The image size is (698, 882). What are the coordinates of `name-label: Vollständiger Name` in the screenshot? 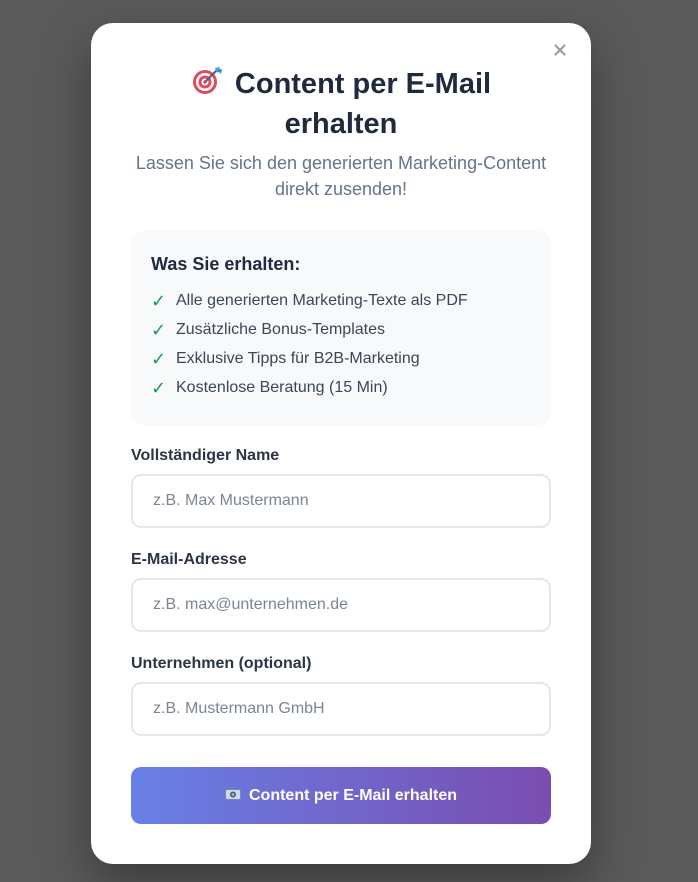 It's located at (205, 455).